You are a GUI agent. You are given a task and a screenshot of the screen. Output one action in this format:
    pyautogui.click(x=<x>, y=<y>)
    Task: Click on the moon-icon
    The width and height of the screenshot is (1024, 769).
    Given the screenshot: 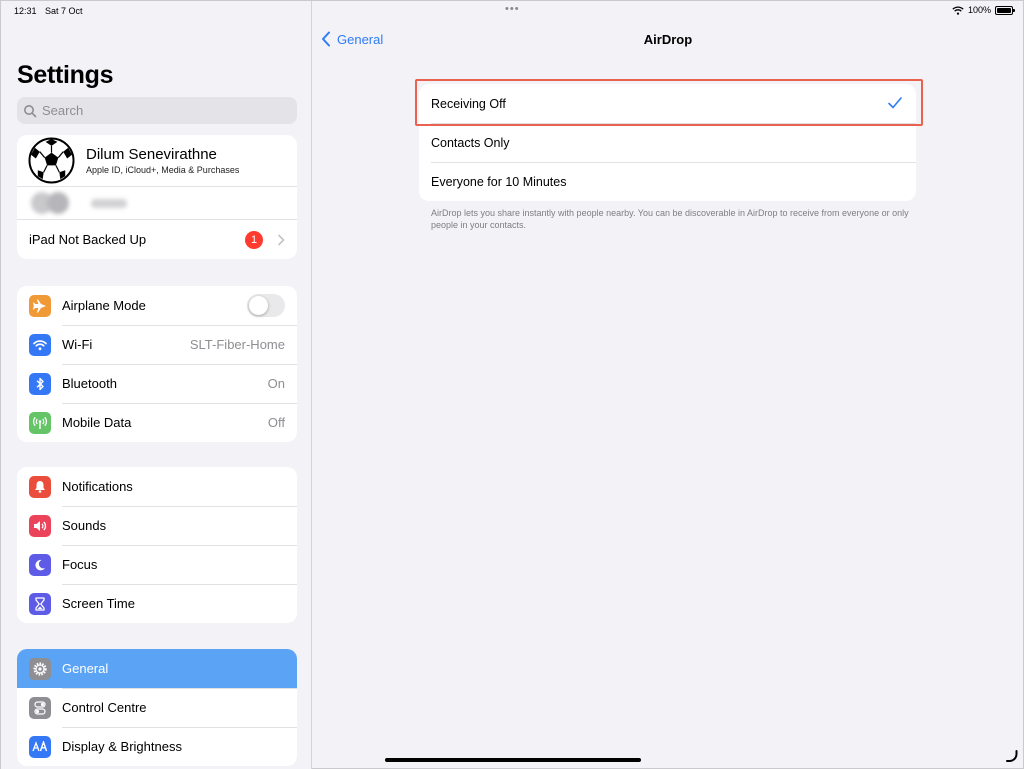 What is the action you would take?
    pyautogui.click(x=40, y=564)
    